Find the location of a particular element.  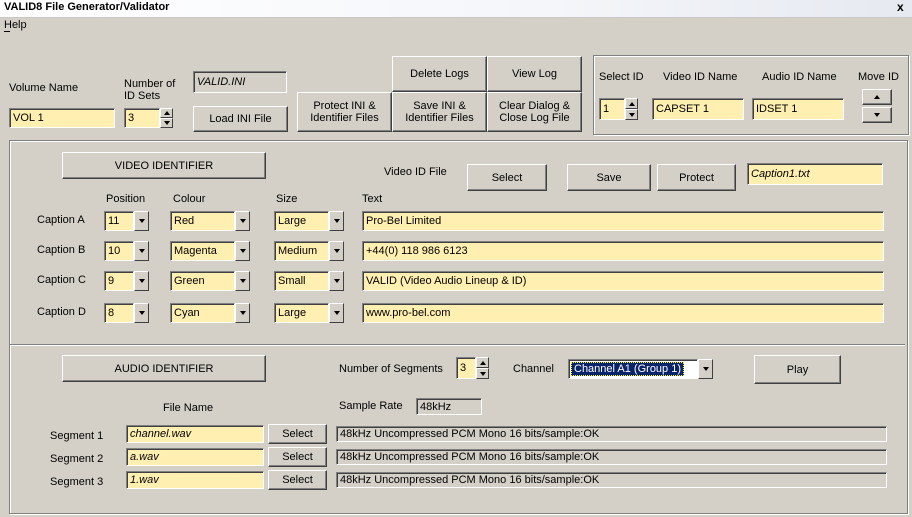

position-dropdown: 9 is located at coordinates (126, 281).